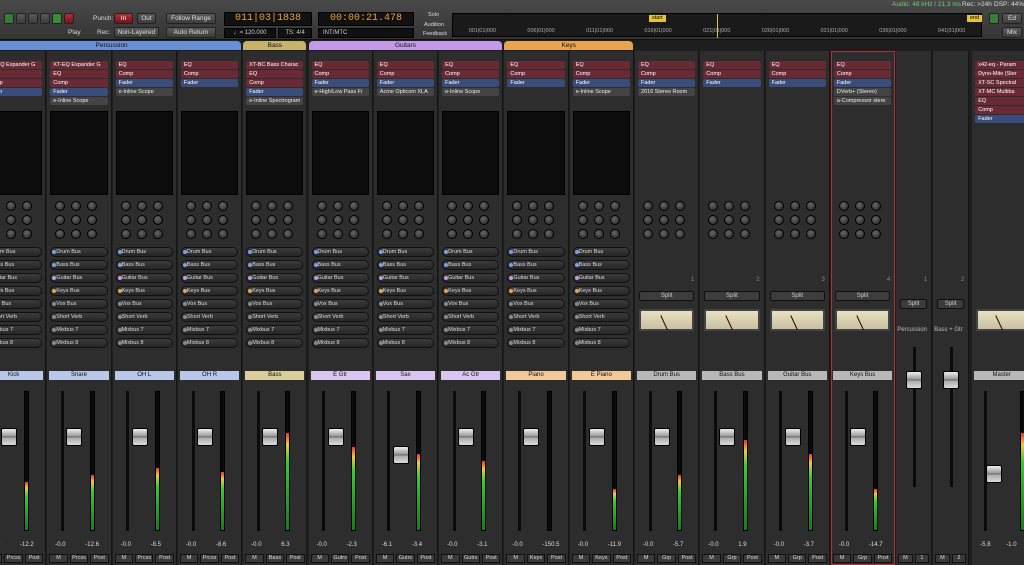  I want to click on group-tab: Guitars, so click(405, 45).